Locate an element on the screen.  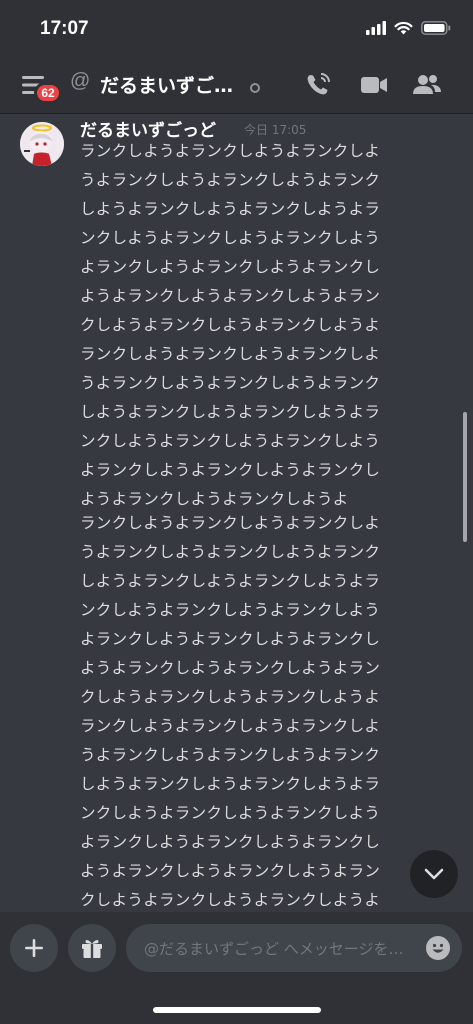
avatar is located at coordinates (42, 144).